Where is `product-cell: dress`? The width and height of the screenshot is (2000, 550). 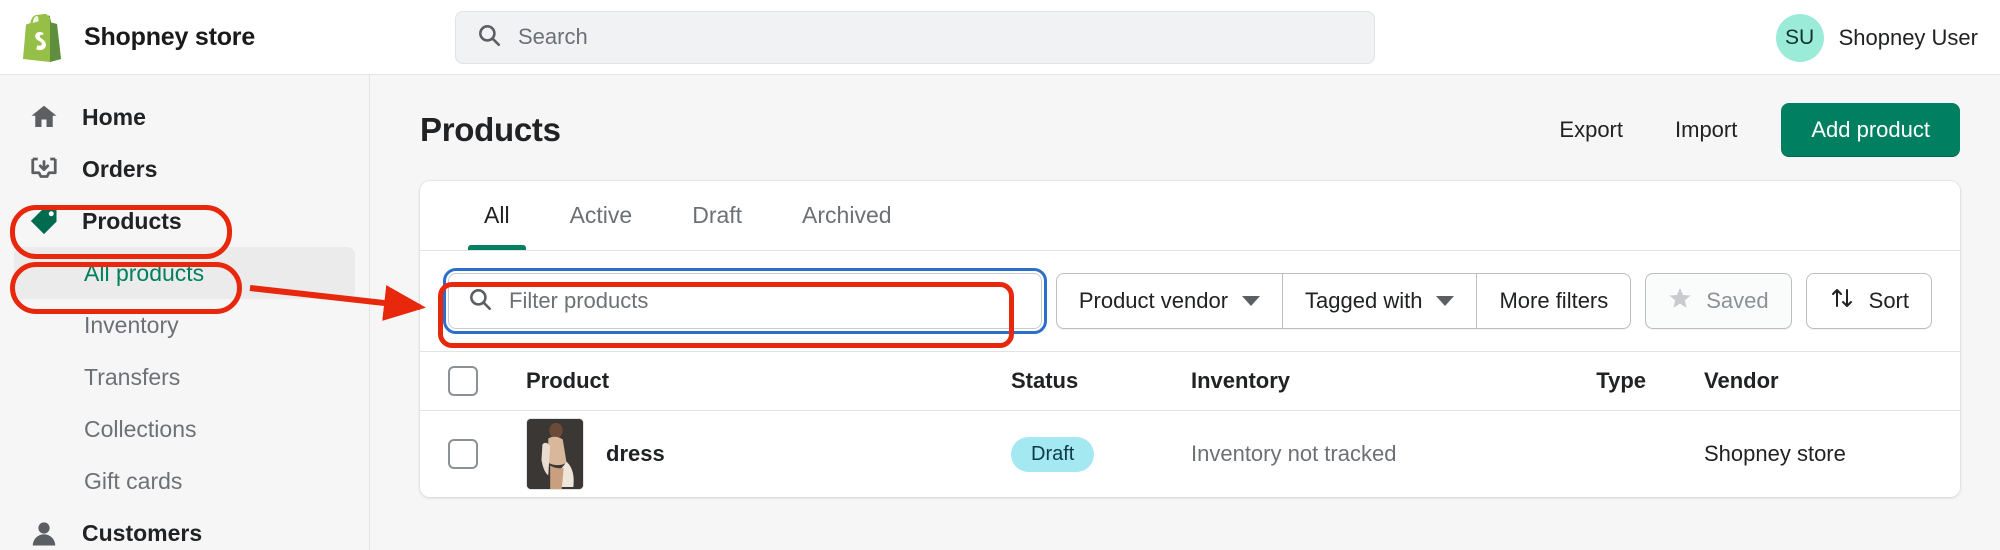
product-cell: dress is located at coordinates (768, 454).